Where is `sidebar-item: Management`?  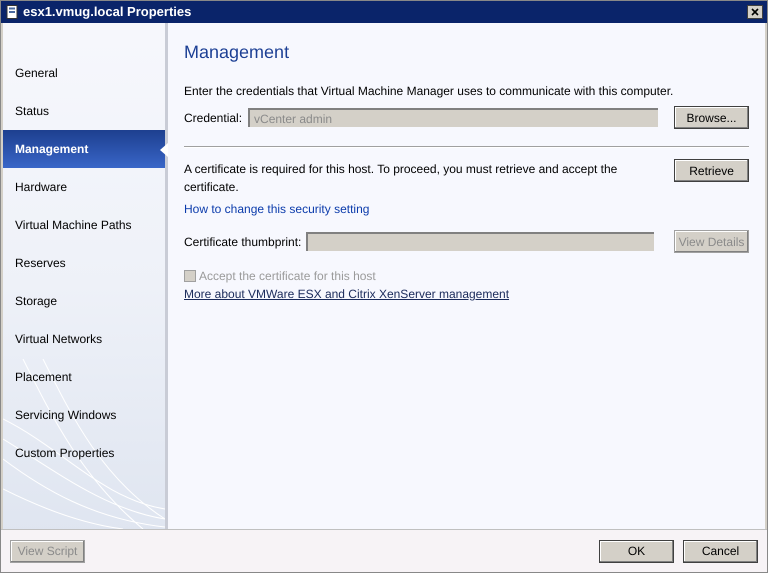
sidebar-item: Management is located at coordinates (84, 149).